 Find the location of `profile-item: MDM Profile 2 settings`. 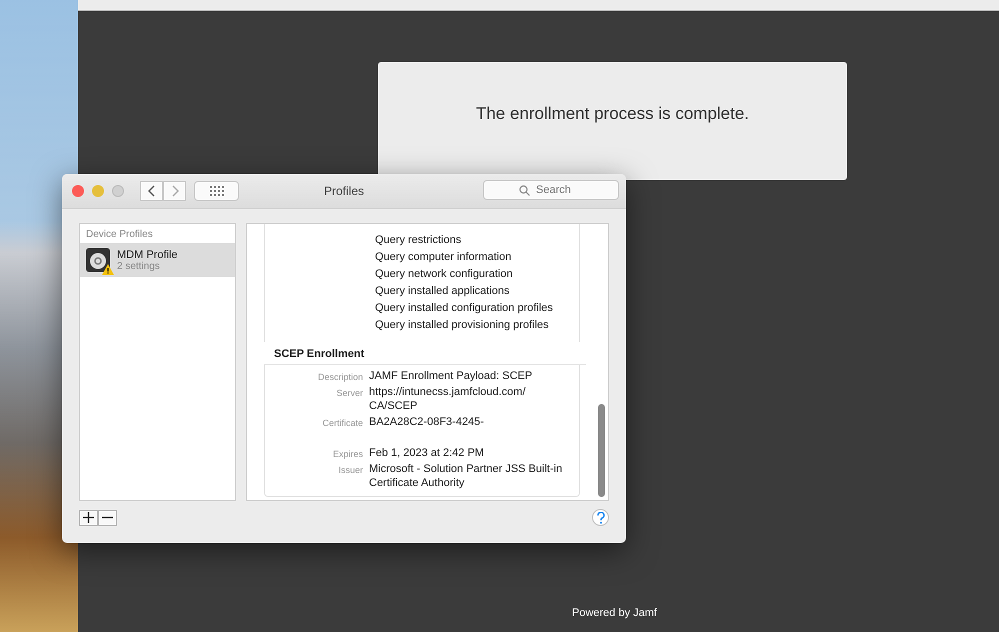

profile-item: MDM Profile 2 settings is located at coordinates (157, 260).